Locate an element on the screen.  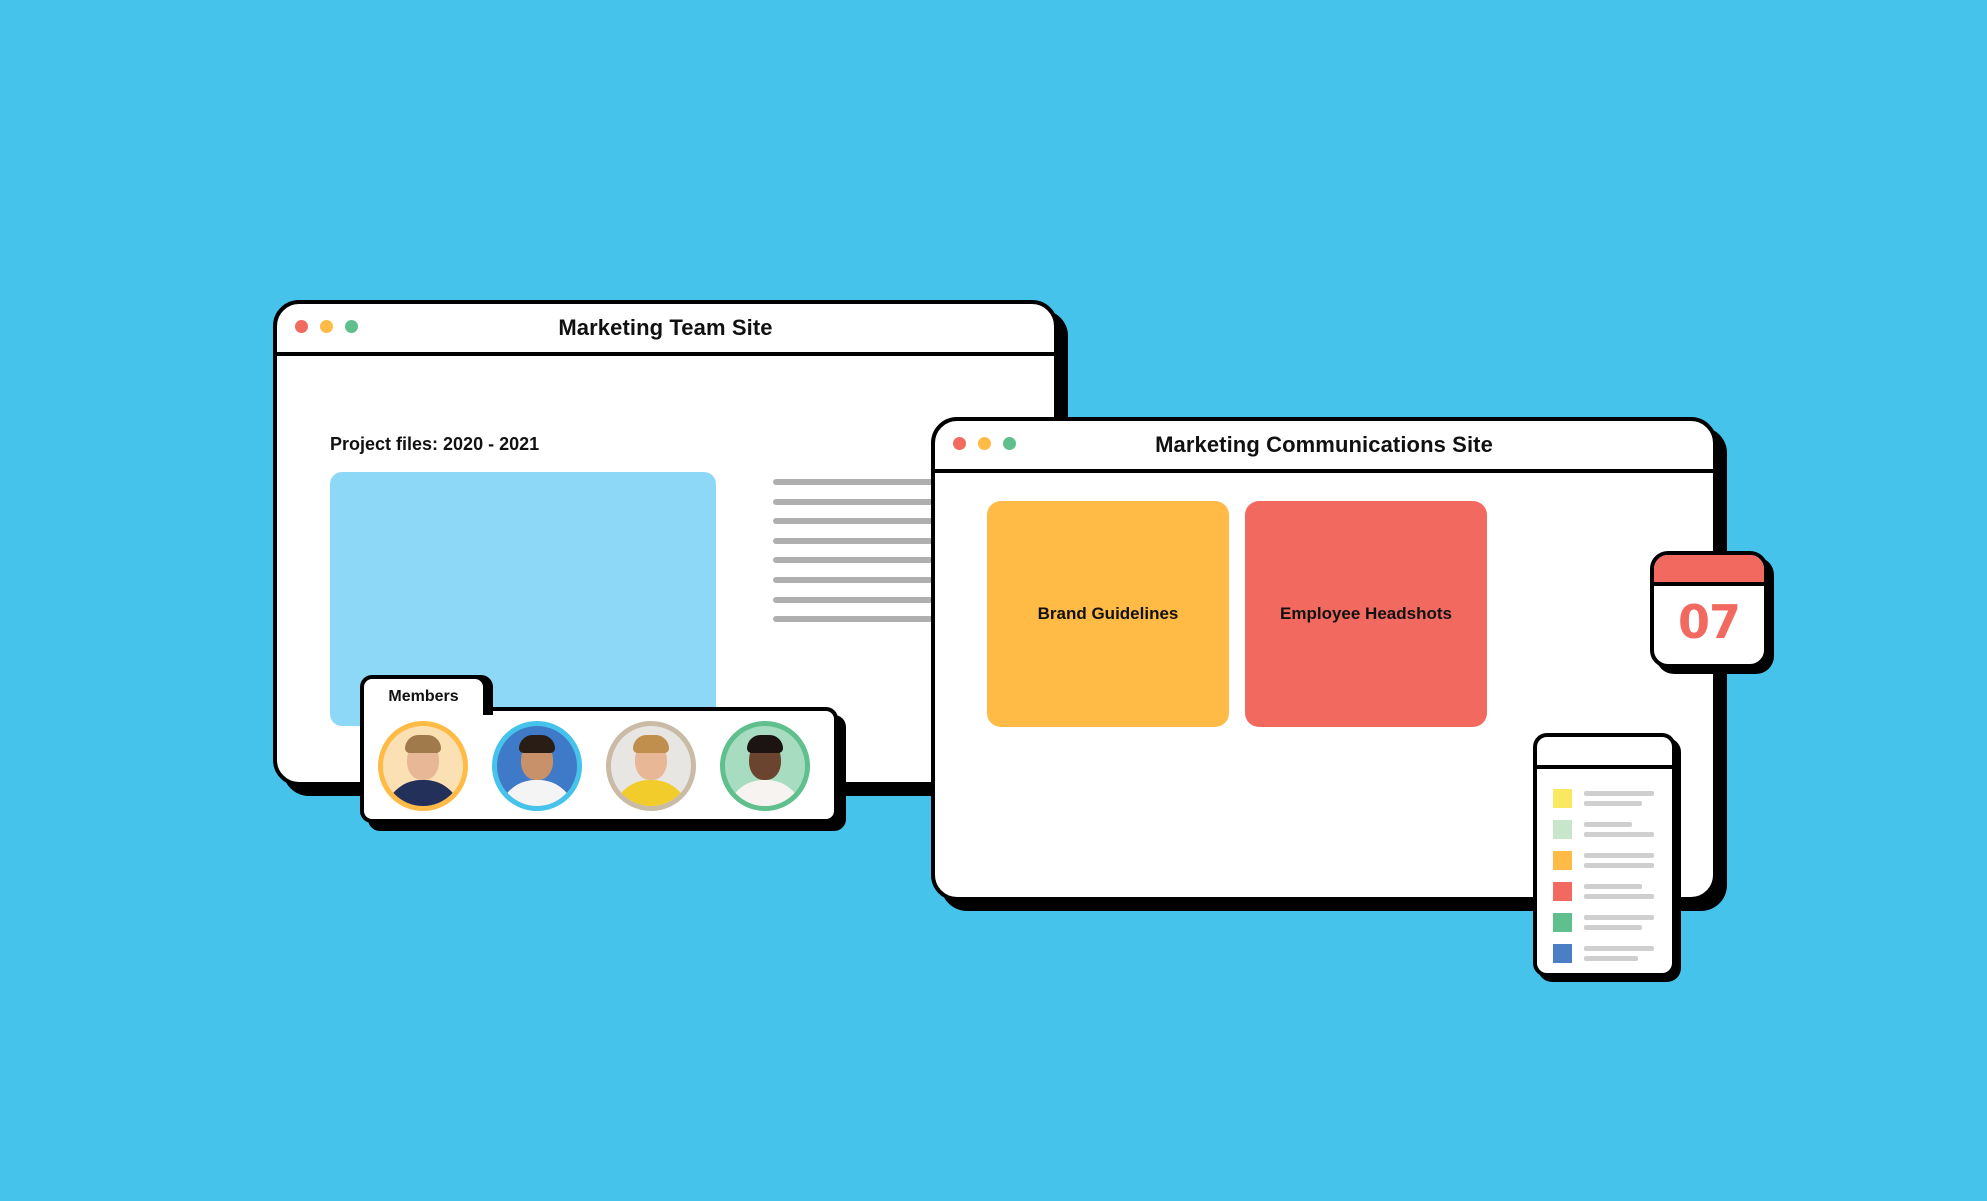
window-title: Marketing Team Site is located at coordinates (665, 327).